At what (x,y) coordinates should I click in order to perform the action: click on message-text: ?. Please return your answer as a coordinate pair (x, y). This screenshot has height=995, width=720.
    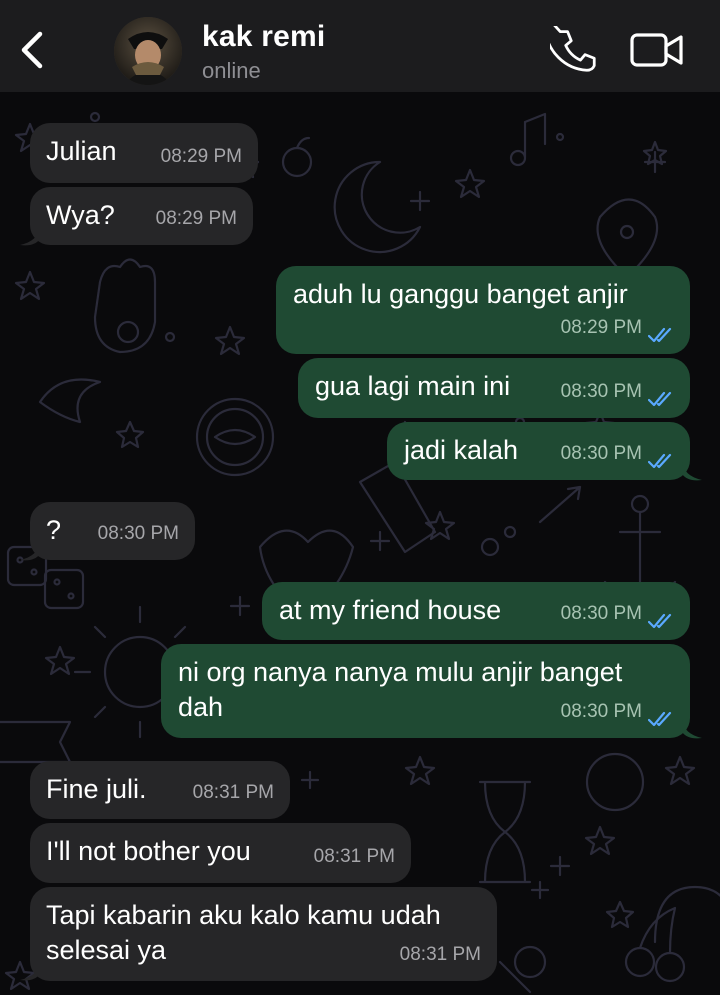
    Looking at the image, I should click on (54, 530).